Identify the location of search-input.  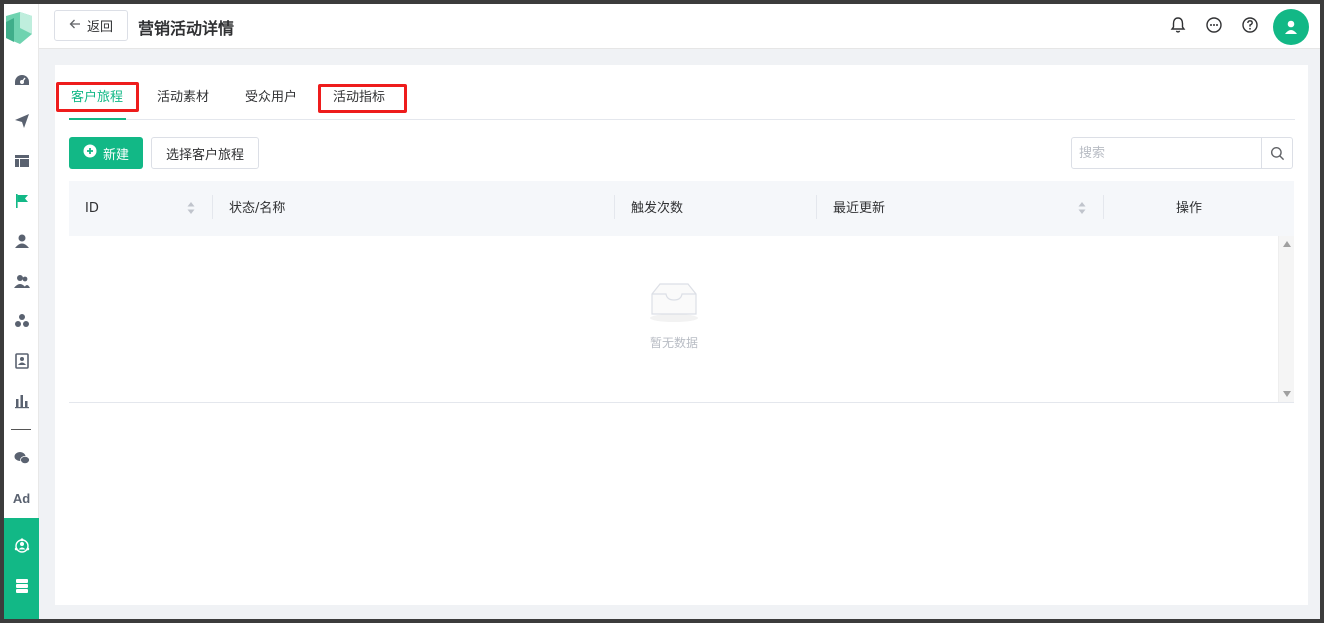
(1167, 153).